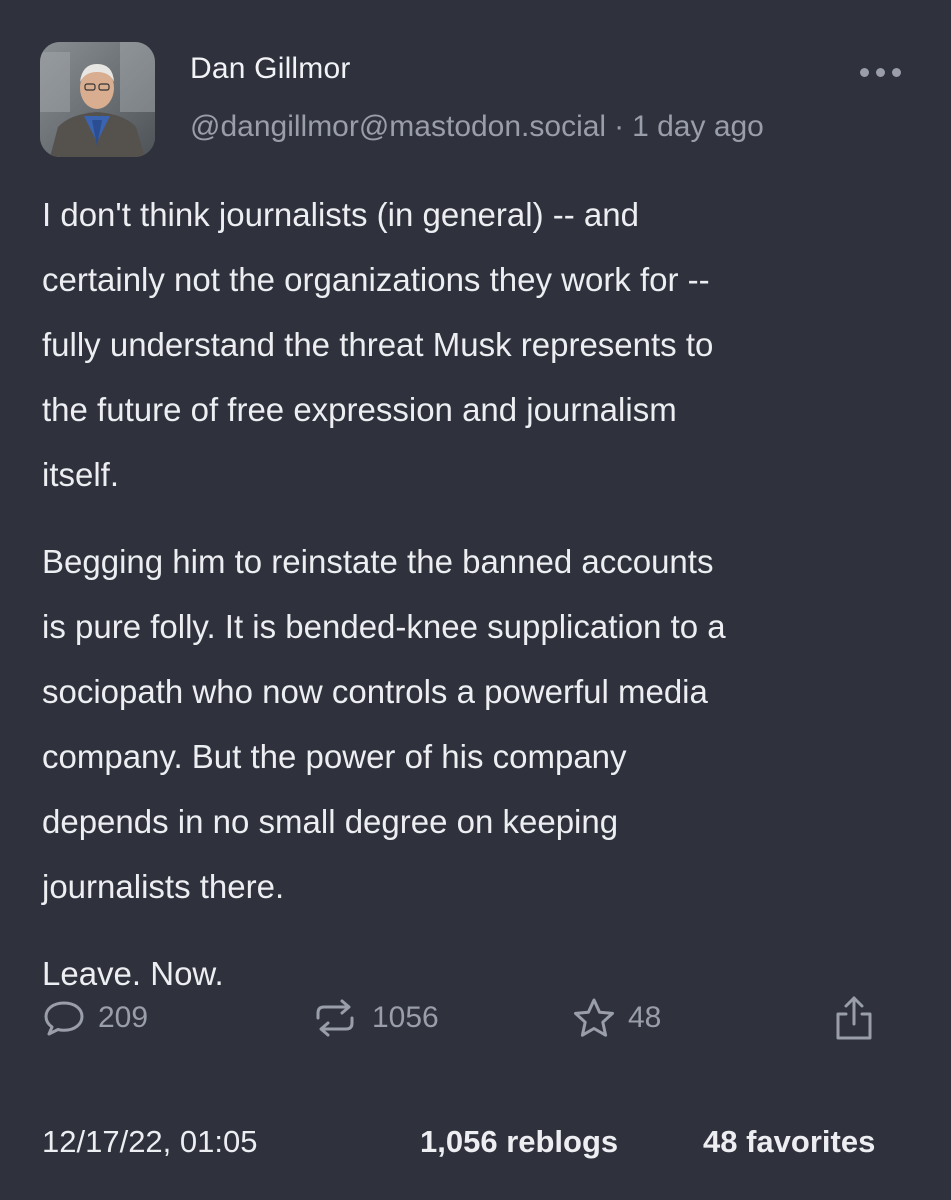 The image size is (951, 1200). I want to click on avatar, so click(97, 99).